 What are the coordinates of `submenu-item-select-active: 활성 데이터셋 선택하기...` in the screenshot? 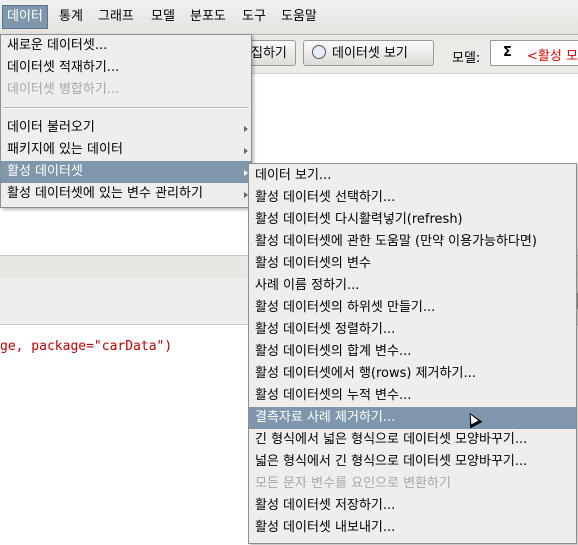 It's located at (412, 198).